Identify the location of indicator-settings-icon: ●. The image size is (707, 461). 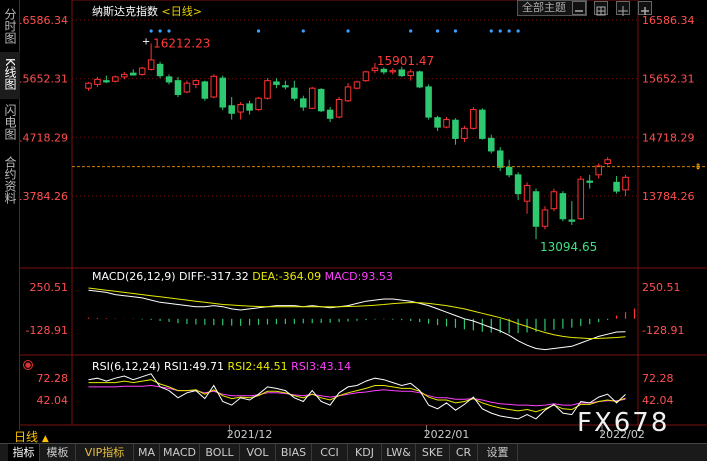
(28, 365).